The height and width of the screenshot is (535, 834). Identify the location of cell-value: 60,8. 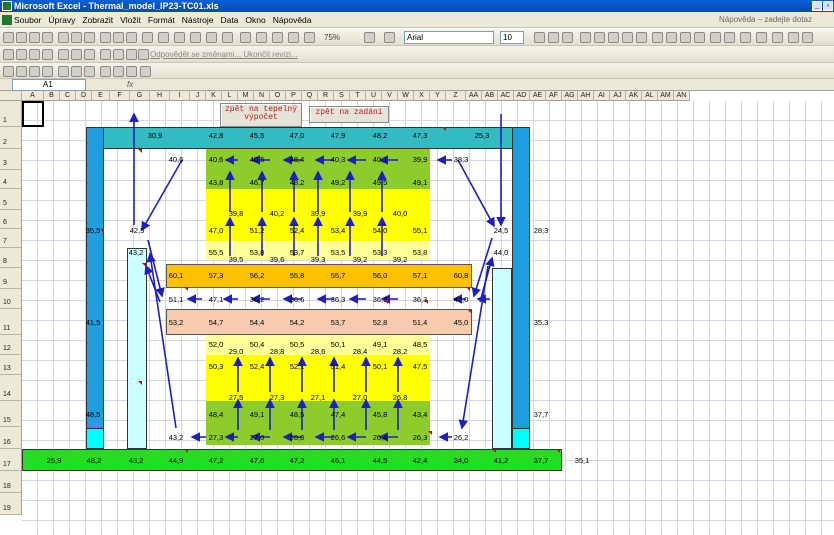
(461, 275).